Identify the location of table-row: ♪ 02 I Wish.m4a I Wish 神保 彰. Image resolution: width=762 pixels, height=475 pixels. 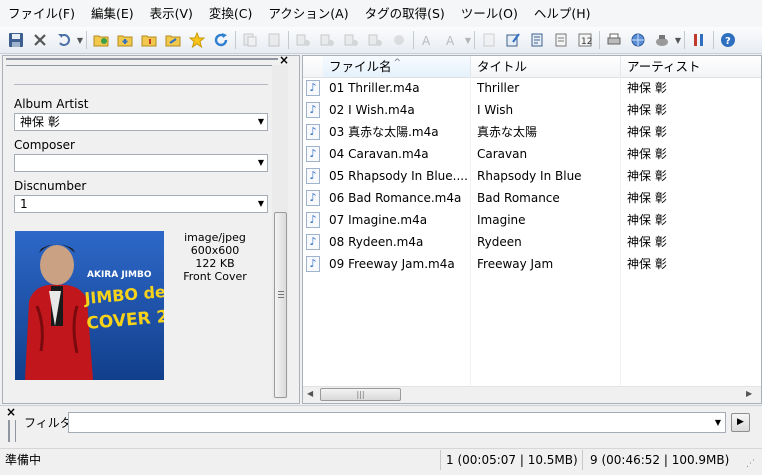
(529, 110).